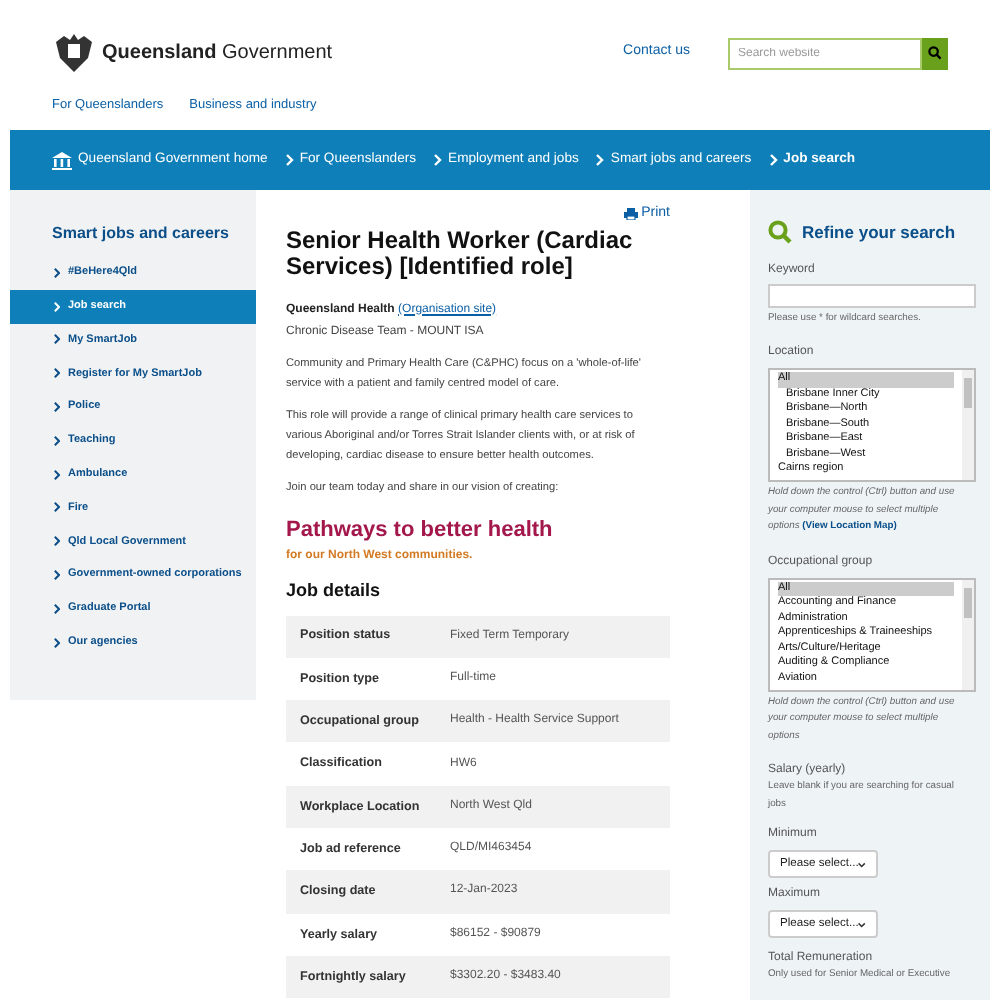 The width and height of the screenshot is (1000, 1000). Describe the element at coordinates (879, 233) in the screenshot. I see `panel-heading: Refine your search` at that location.